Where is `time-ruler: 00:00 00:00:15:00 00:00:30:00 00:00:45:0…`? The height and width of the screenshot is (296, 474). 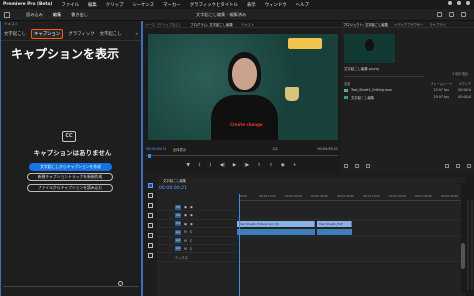 time-ruler: 00:00 00:00:15:00 00:00:30:00 00:00:45:0… is located at coordinates (352, 197).